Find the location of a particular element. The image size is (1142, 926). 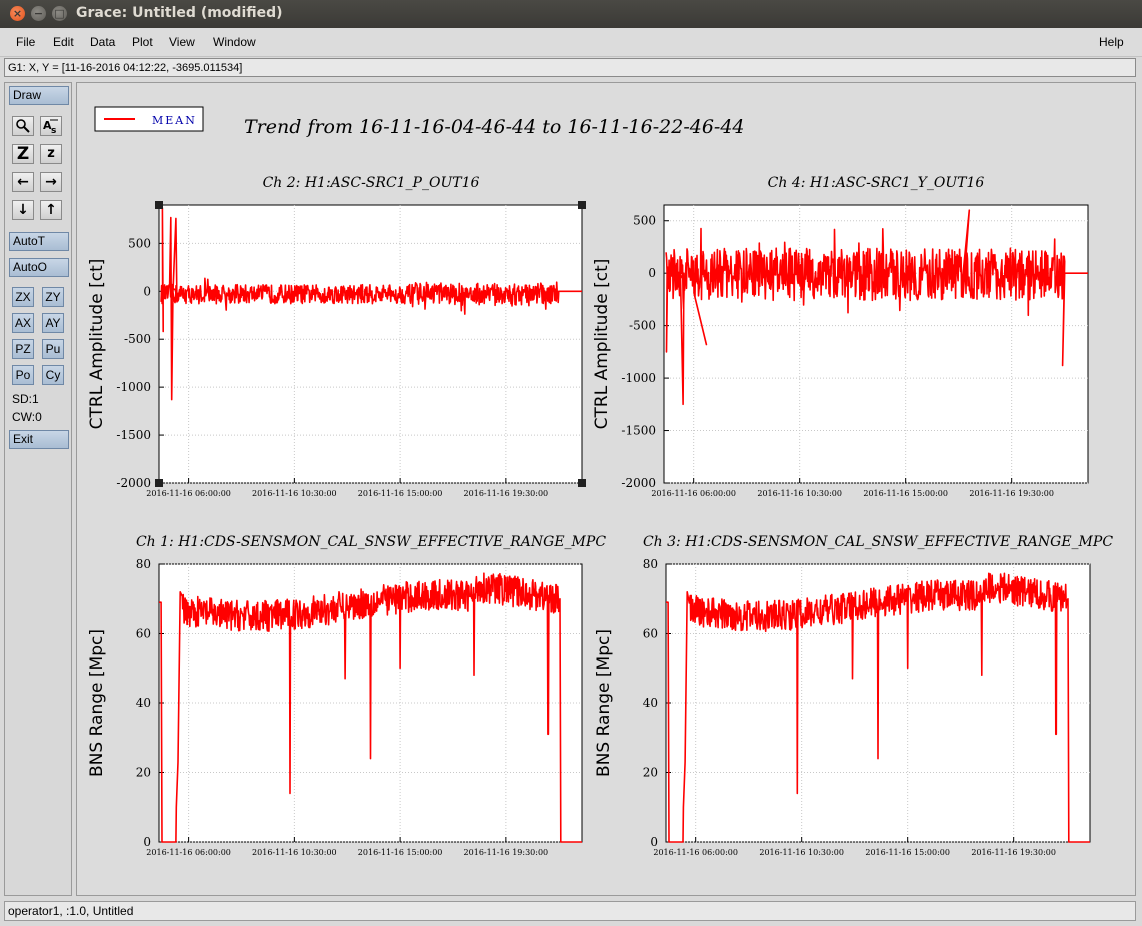

maximize-icon: □ is located at coordinates (59, 13).